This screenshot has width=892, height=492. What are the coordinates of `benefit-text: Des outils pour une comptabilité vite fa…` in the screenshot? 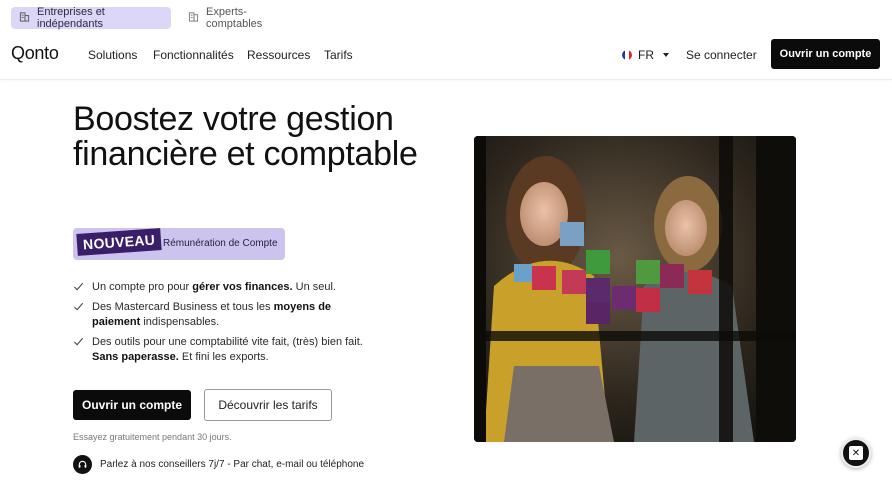 It's located at (227, 342).